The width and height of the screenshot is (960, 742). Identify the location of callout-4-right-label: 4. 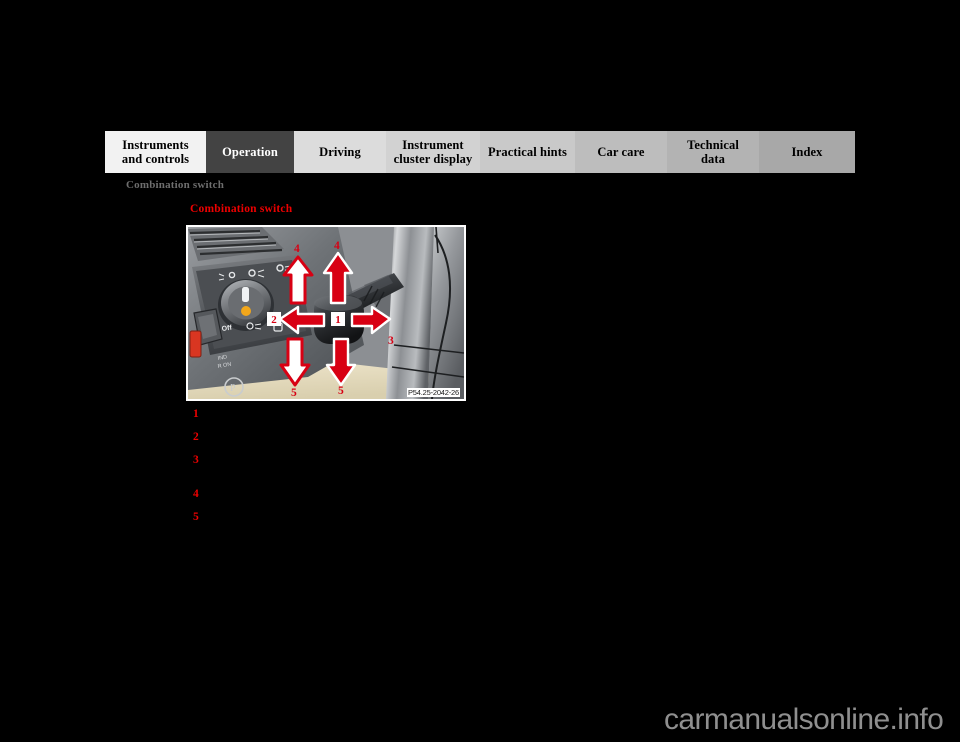
(337, 246).